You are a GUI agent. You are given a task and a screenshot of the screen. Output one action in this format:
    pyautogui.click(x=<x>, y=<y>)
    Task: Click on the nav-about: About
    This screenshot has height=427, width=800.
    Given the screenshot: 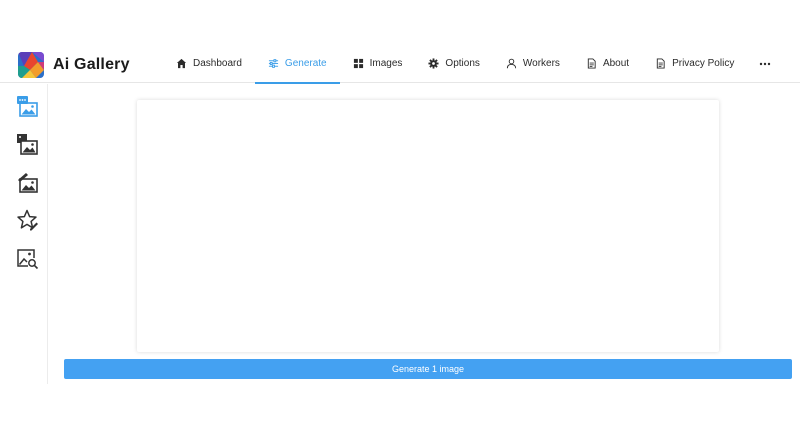 What is the action you would take?
    pyautogui.click(x=607, y=63)
    